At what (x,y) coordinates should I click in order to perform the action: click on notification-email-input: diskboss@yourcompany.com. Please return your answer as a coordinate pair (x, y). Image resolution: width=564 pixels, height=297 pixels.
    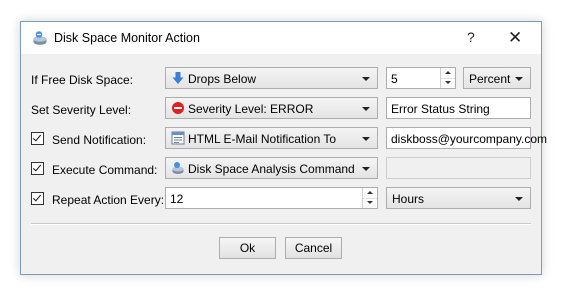
    Looking at the image, I should click on (466, 138).